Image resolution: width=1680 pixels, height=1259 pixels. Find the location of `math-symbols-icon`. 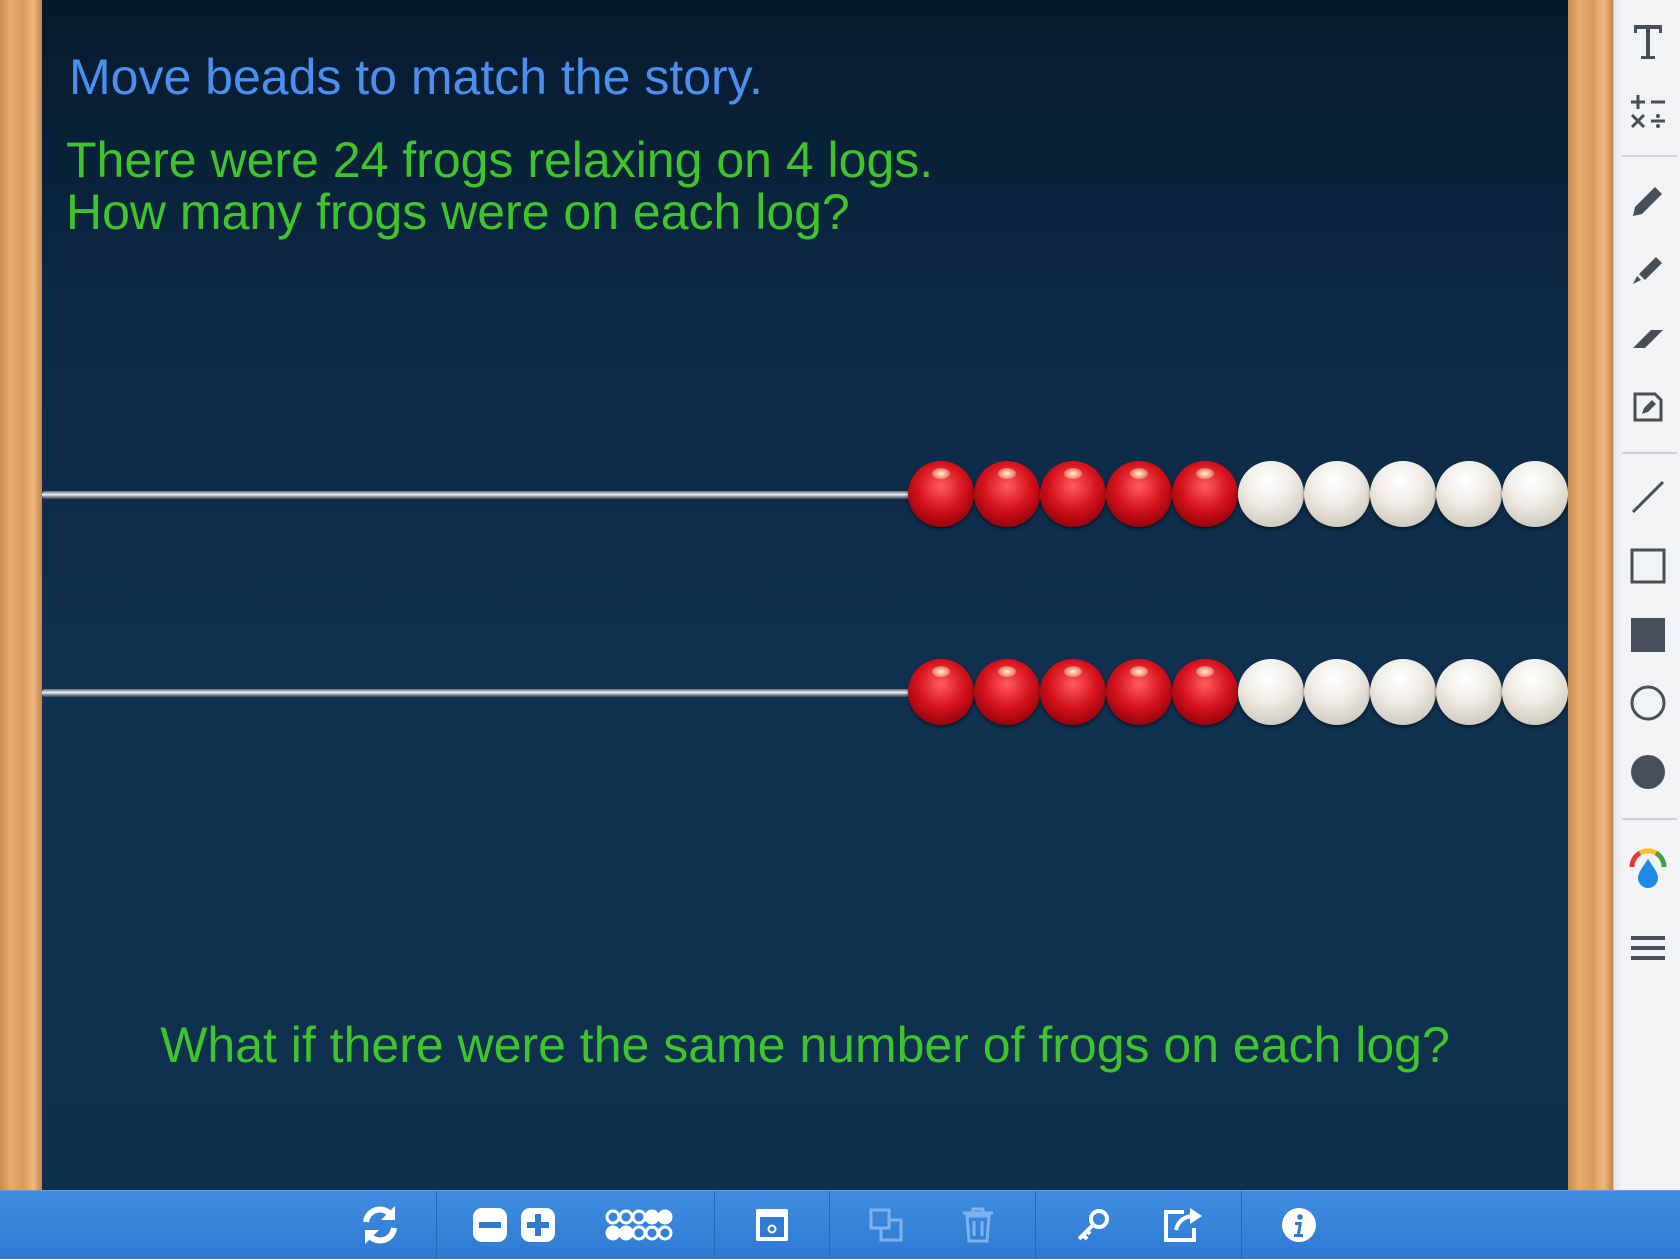

math-symbols-icon is located at coordinates (1647, 112).